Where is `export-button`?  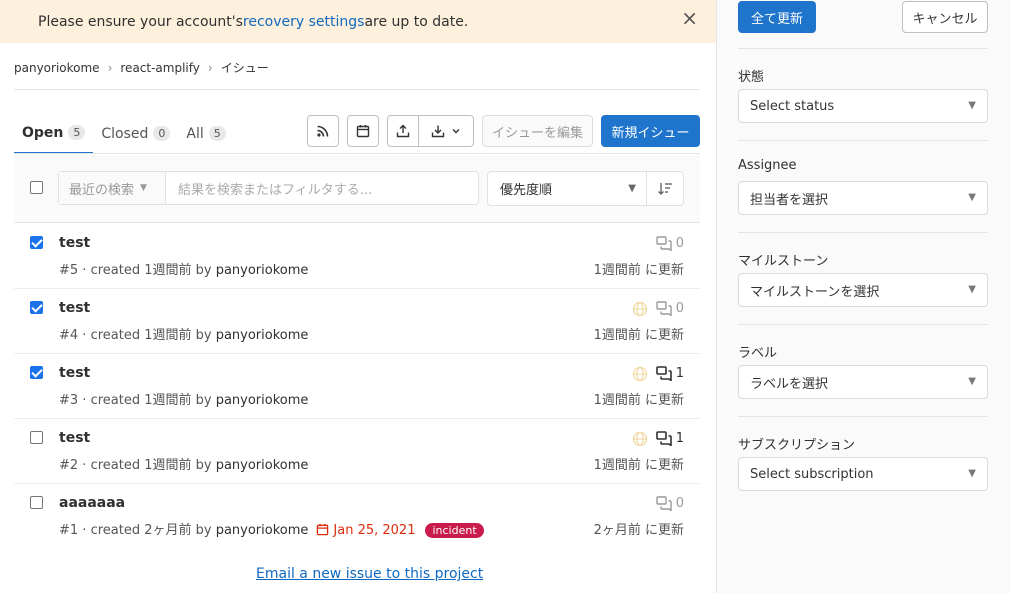
export-button is located at coordinates (446, 131).